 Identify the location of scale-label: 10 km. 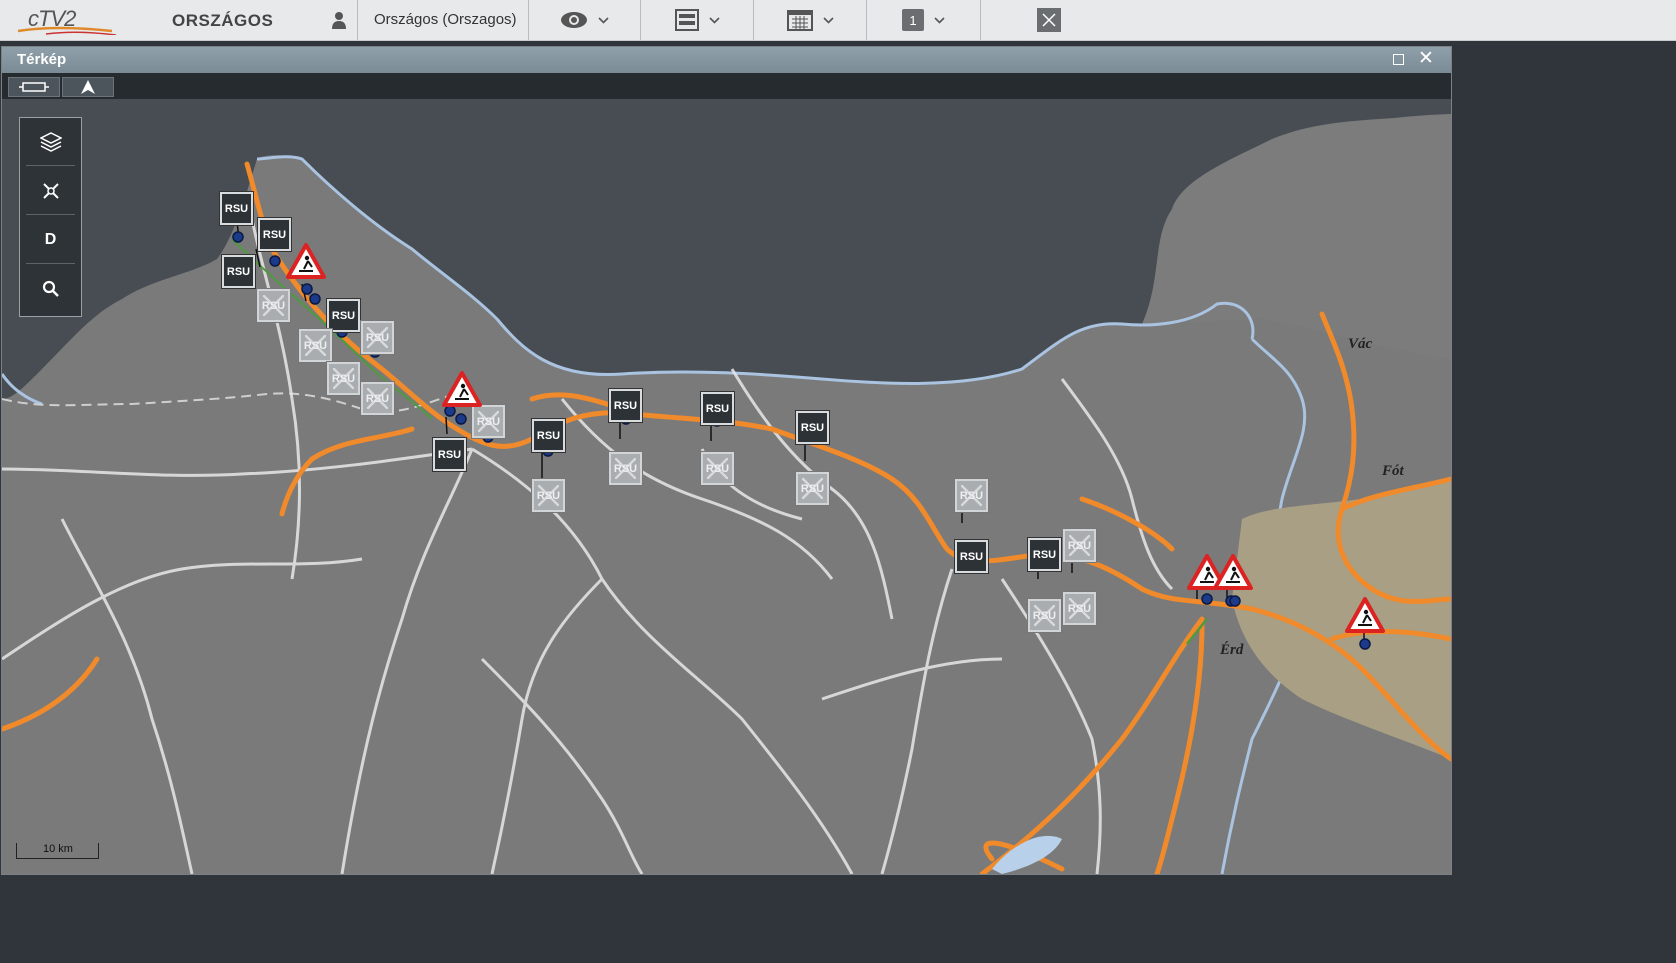
(58, 849).